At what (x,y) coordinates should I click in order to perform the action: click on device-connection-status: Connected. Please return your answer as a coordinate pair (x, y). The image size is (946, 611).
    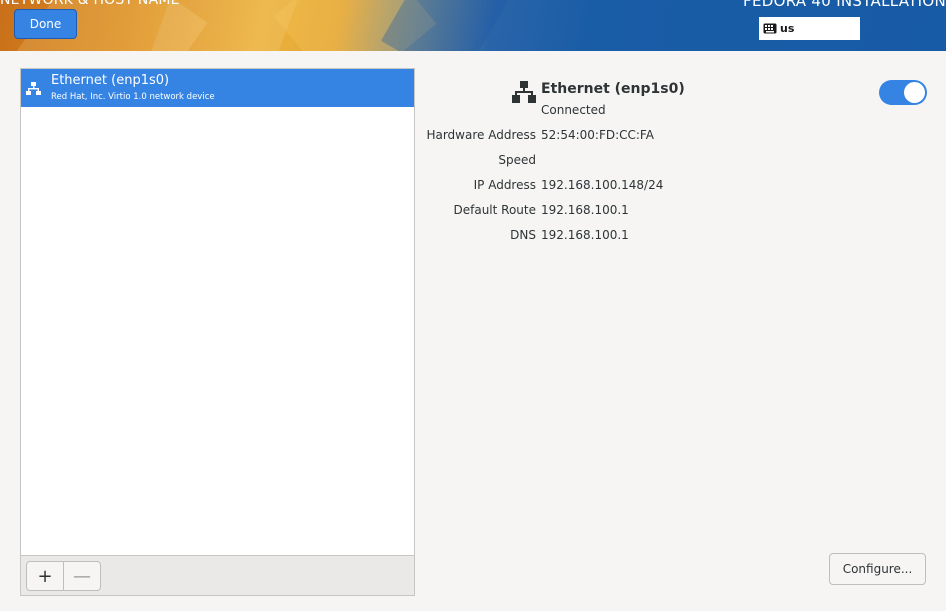
    Looking at the image, I should click on (573, 110).